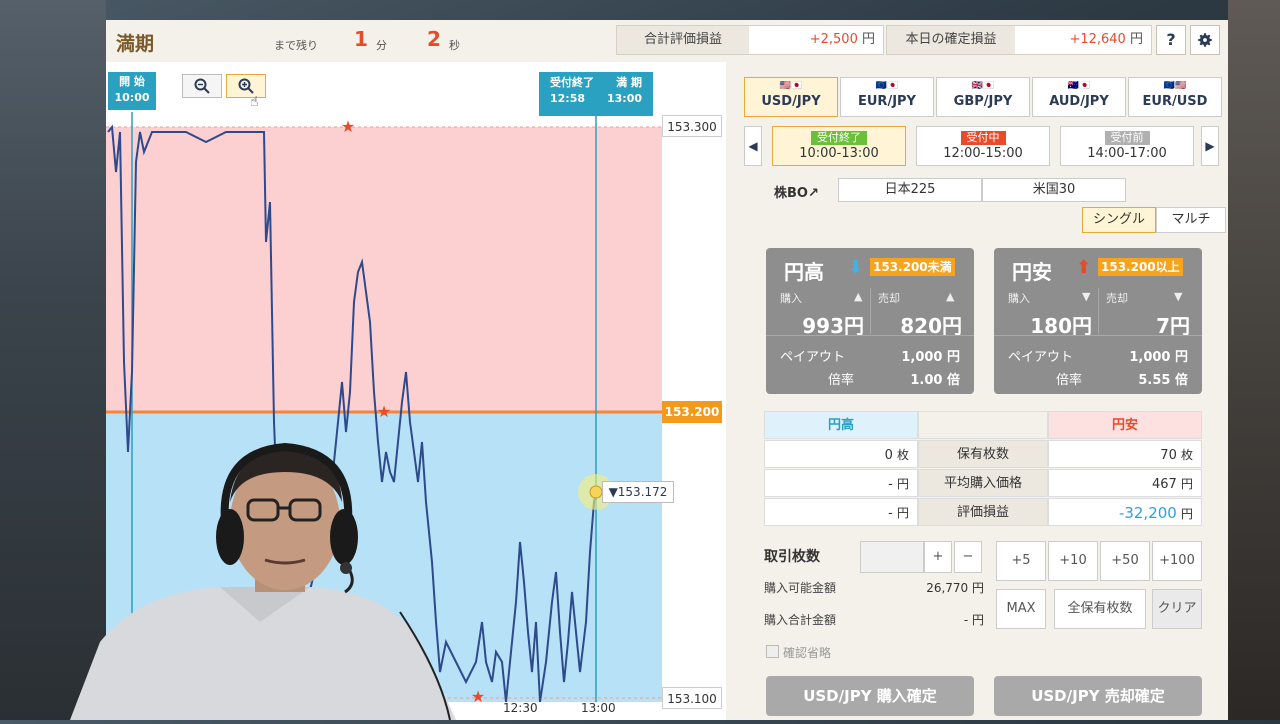  Describe the element at coordinates (1069, 380) in the screenshot. I see `rate-label: 倍率` at that location.